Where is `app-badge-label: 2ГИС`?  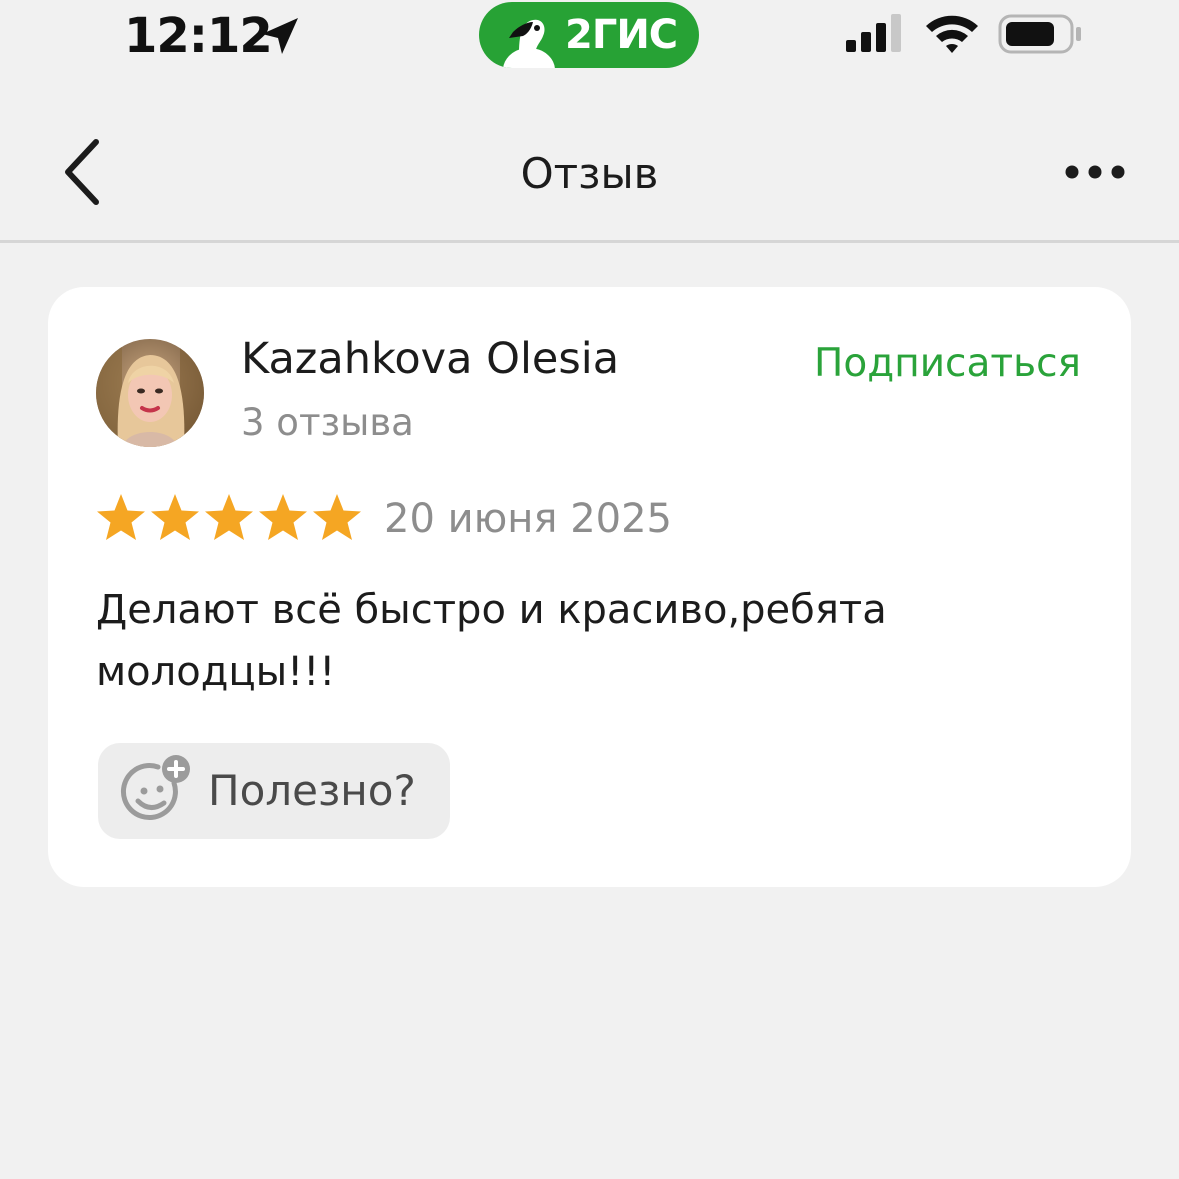
app-badge-label: 2ГИС is located at coordinates (621, 35).